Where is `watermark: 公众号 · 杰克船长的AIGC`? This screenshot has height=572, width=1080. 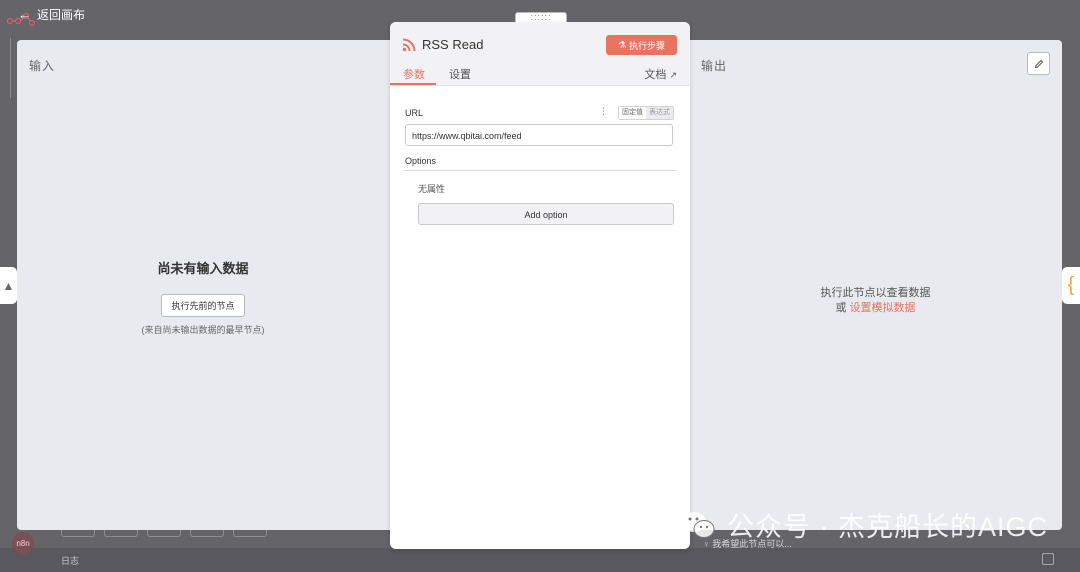 watermark: 公众号 · 杰克船长的AIGC is located at coordinates (863, 524).